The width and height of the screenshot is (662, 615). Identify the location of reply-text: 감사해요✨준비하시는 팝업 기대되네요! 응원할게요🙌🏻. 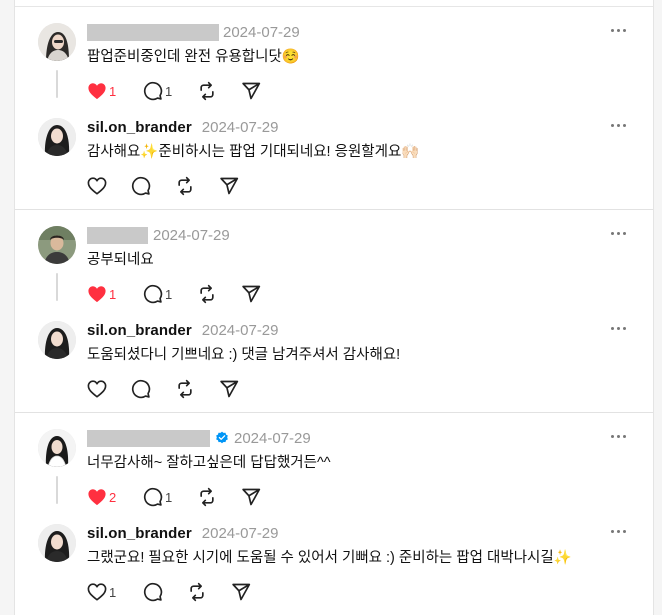
(253, 152).